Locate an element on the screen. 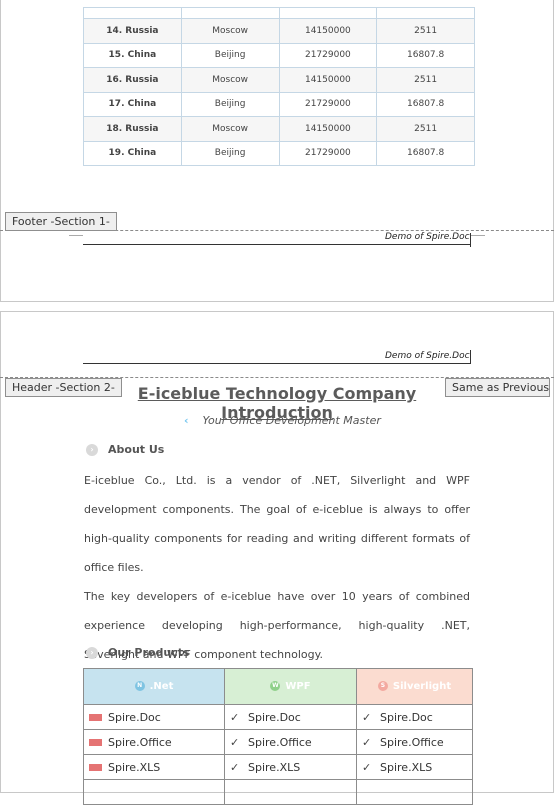  table-row: 19. China Beijing 21729000 16807.8 is located at coordinates (279, 153).